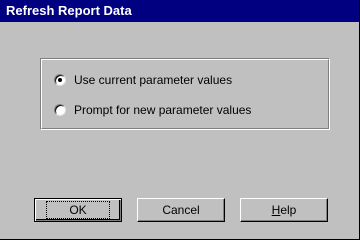  I want to click on dialog-title: Refresh Report Data, so click(179, 11).